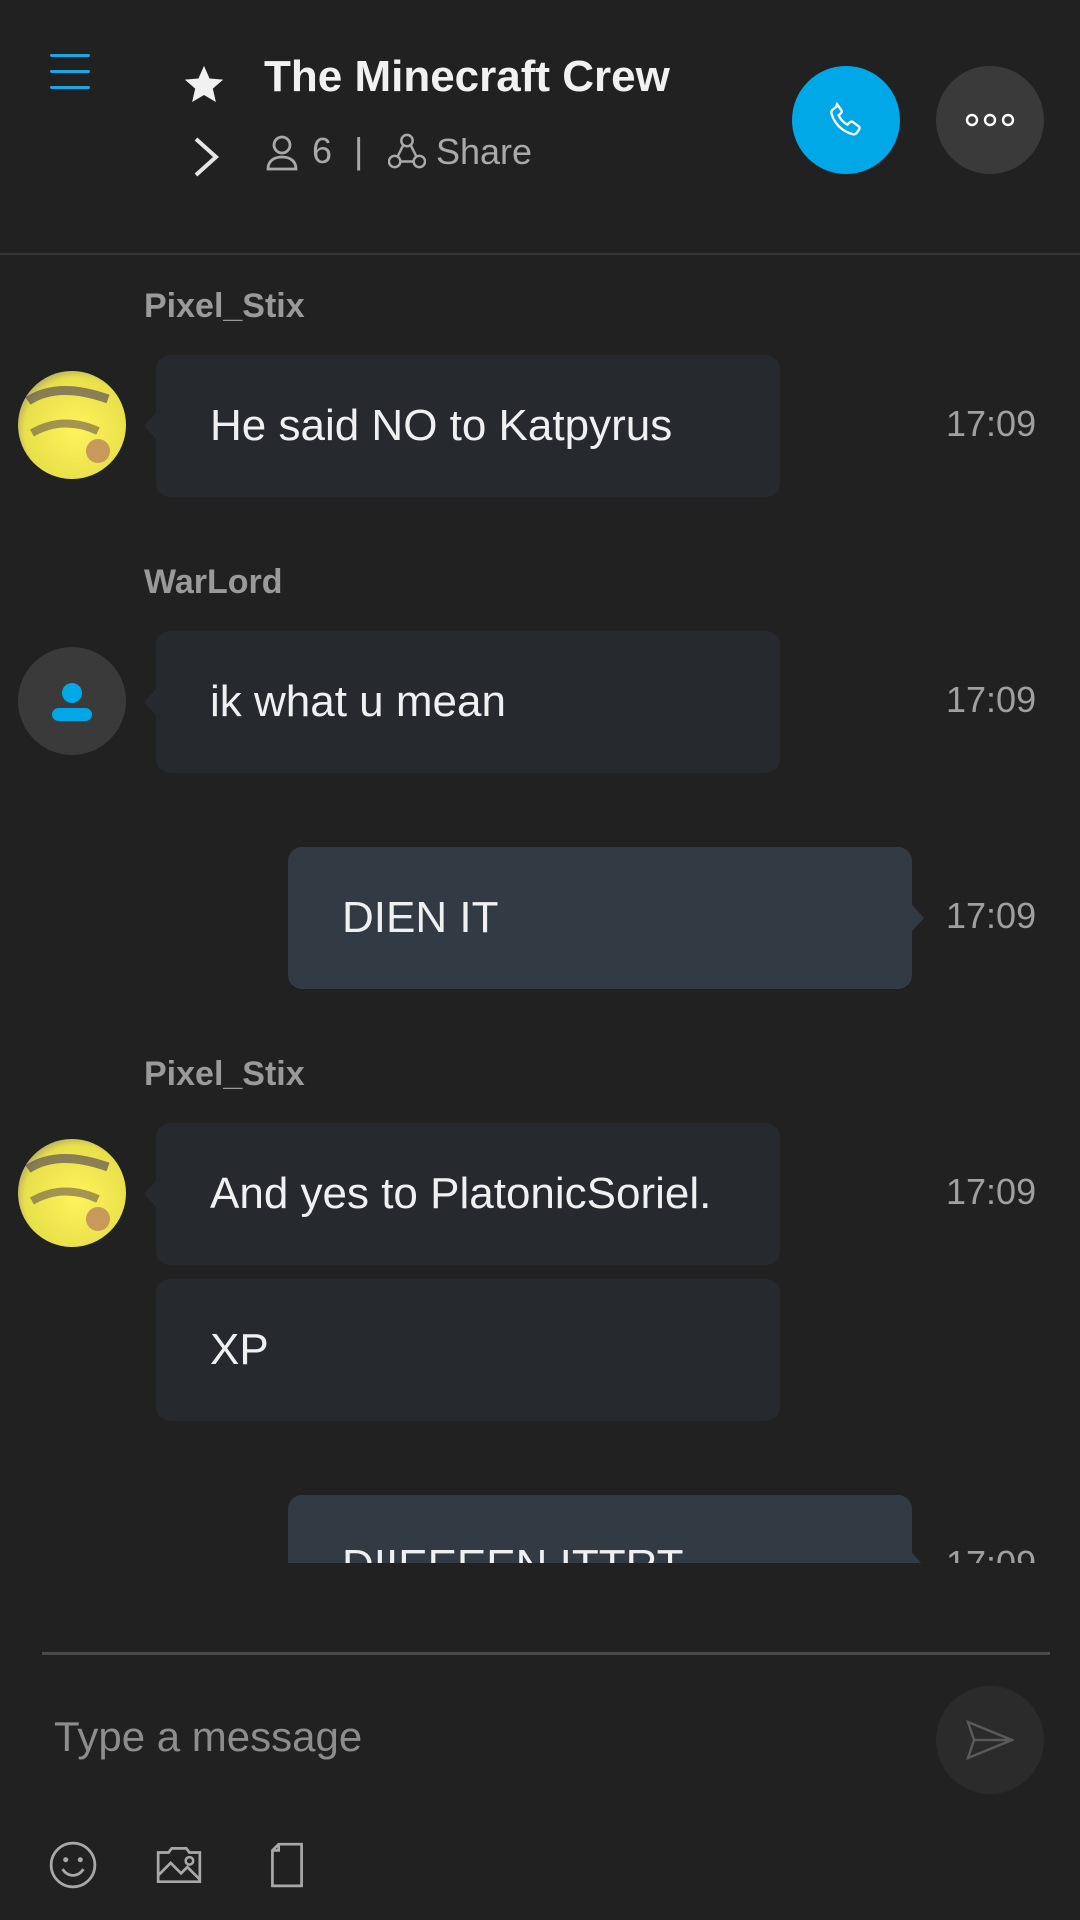 The width and height of the screenshot is (1080, 1920). What do you see at coordinates (467, 77) in the screenshot?
I see `chat-title: The Minecraft Crew` at bounding box center [467, 77].